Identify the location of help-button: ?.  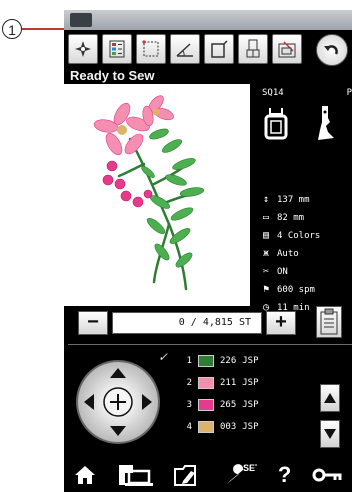
(284, 475).